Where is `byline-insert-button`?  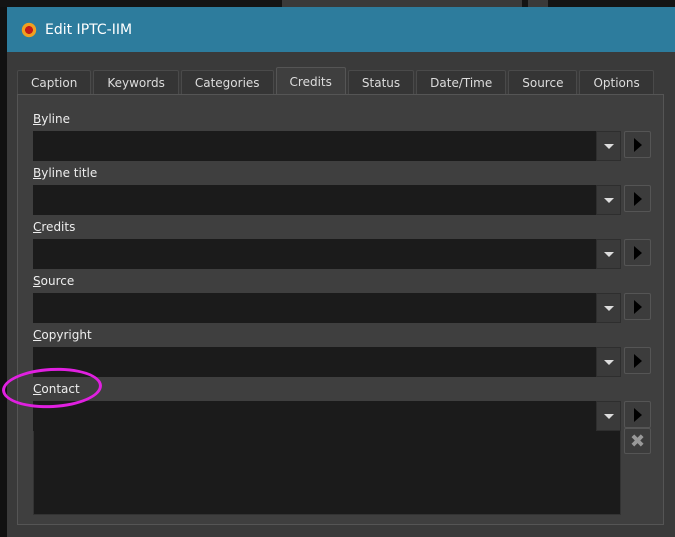
byline-insert-button is located at coordinates (637, 144).